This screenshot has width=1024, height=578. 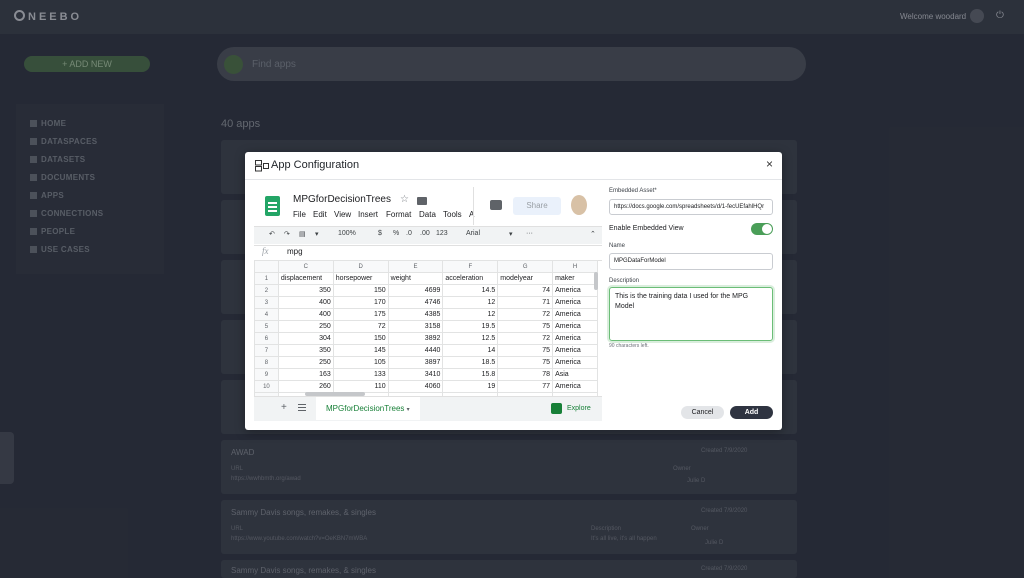 I want to click on cell: modelyear, so click(x=525, y=278).